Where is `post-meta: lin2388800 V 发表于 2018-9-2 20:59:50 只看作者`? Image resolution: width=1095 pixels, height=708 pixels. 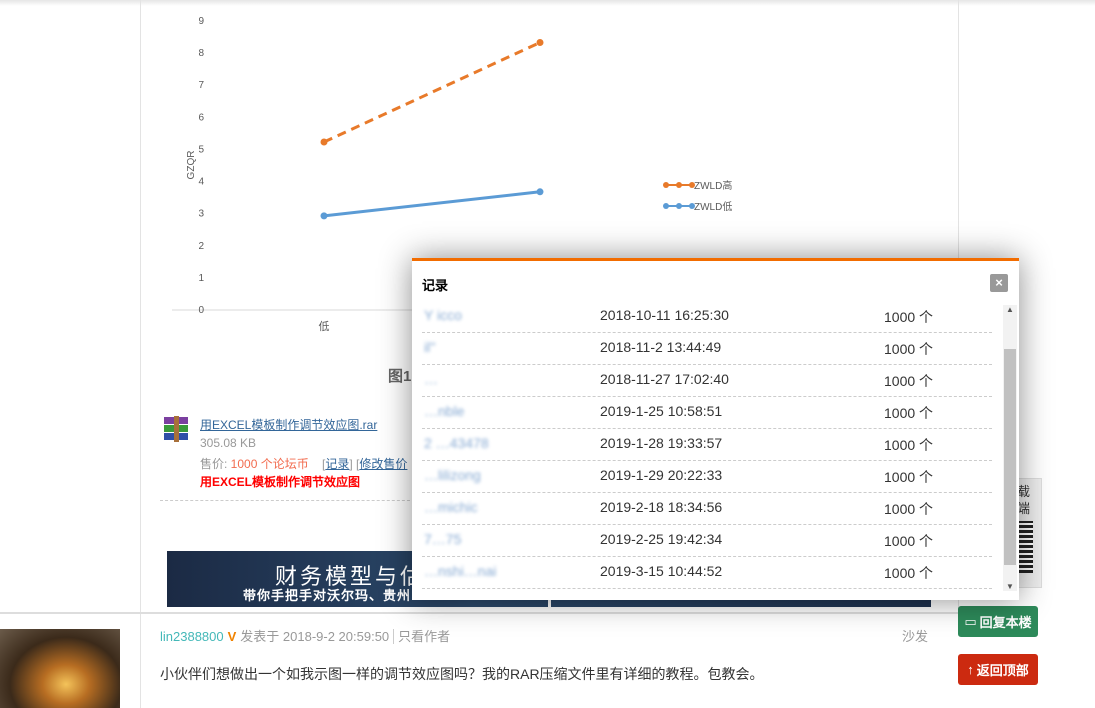
post-meta: lin2388800 V 发表于 2018-9-2 20:59:50 只看作者 is located at coordinates (305, 635).